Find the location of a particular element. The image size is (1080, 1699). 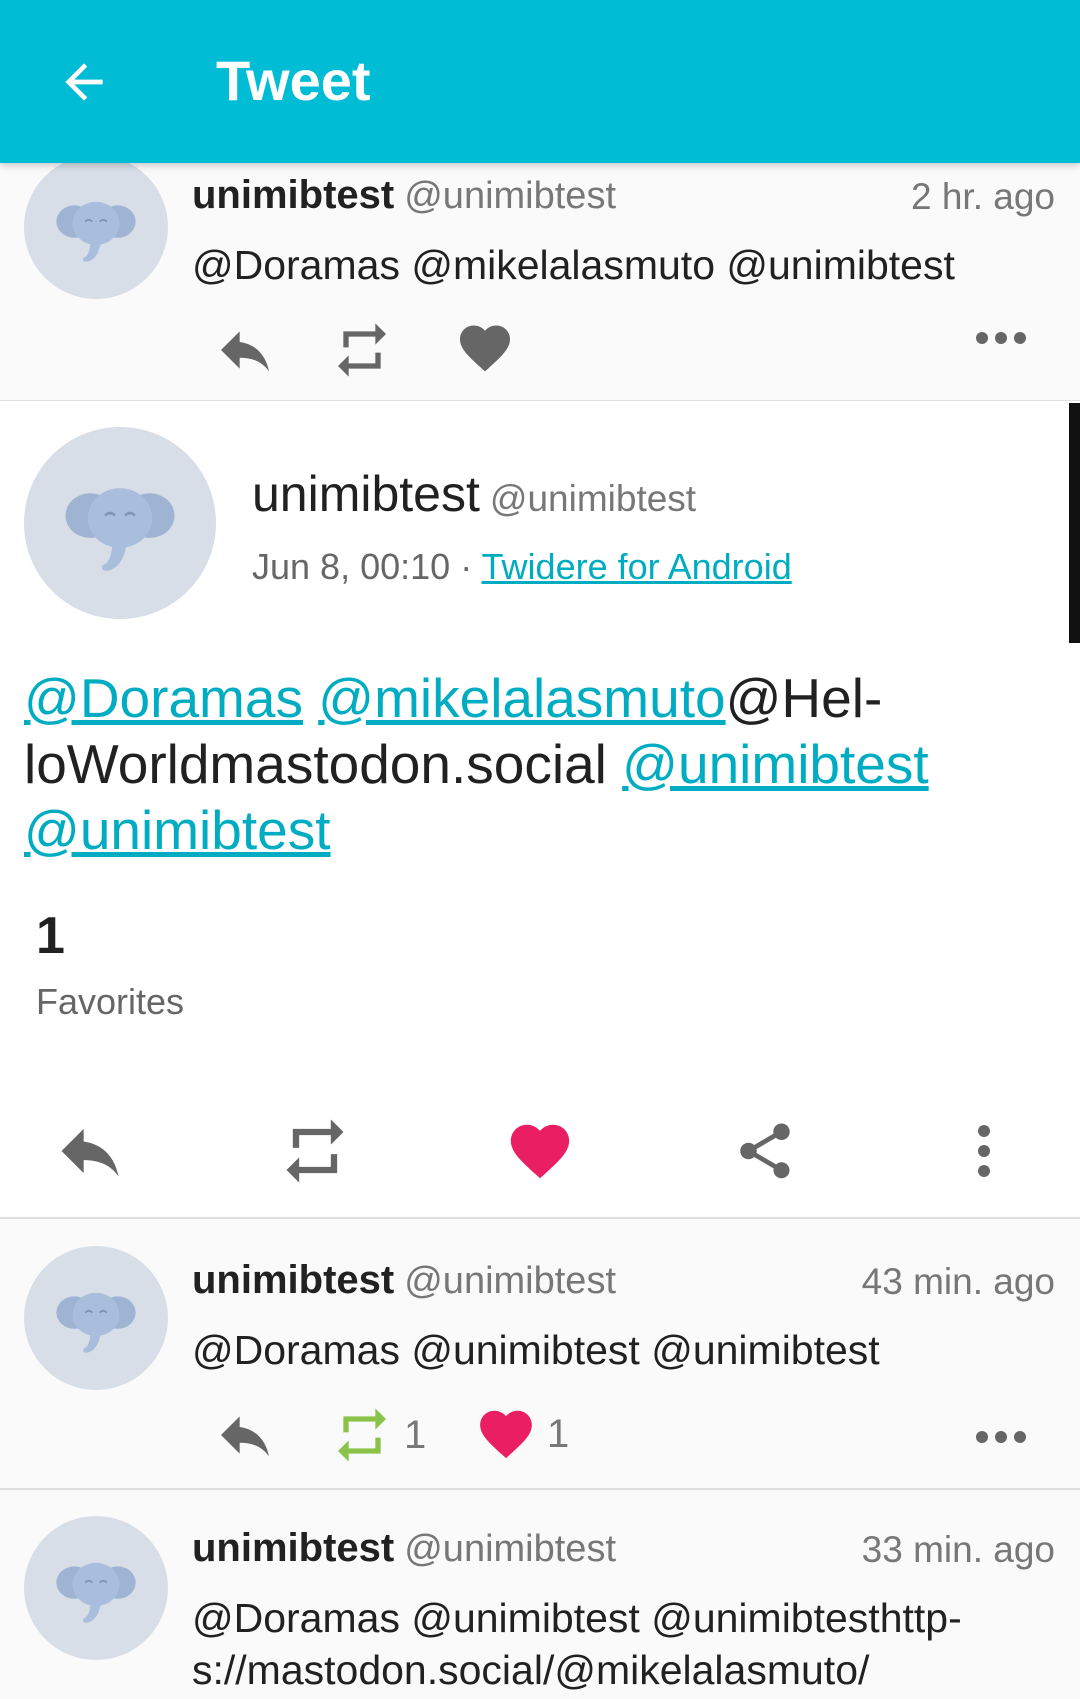

share-button is located at coordinates (765, 1151).